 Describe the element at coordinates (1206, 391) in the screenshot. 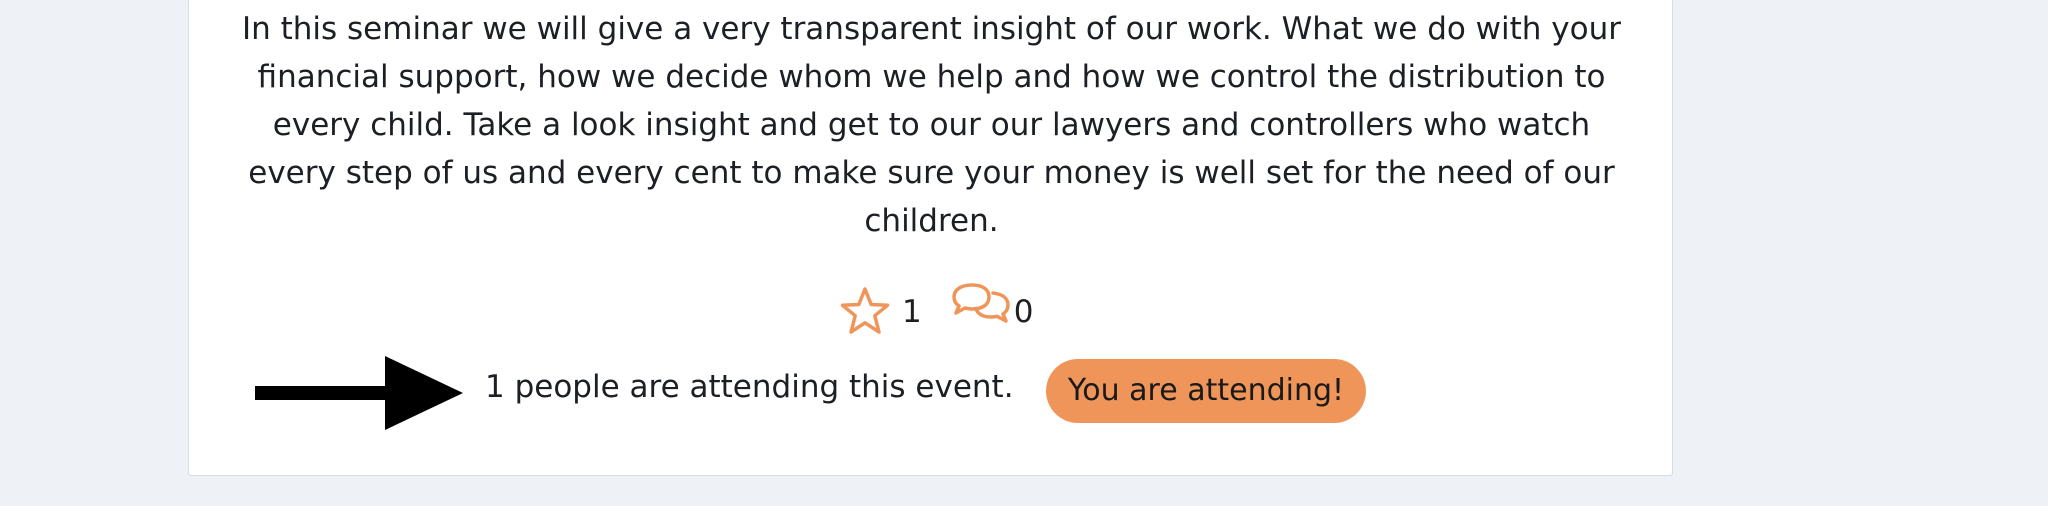

I see `attend-button: You are attending!` at that location.